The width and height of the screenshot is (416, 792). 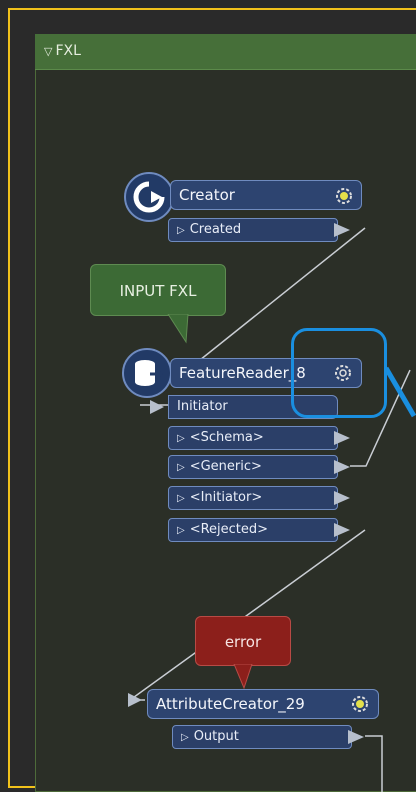 I want to click on feature-reader-name: FeatureReader_8, so click(x=242, y=373).